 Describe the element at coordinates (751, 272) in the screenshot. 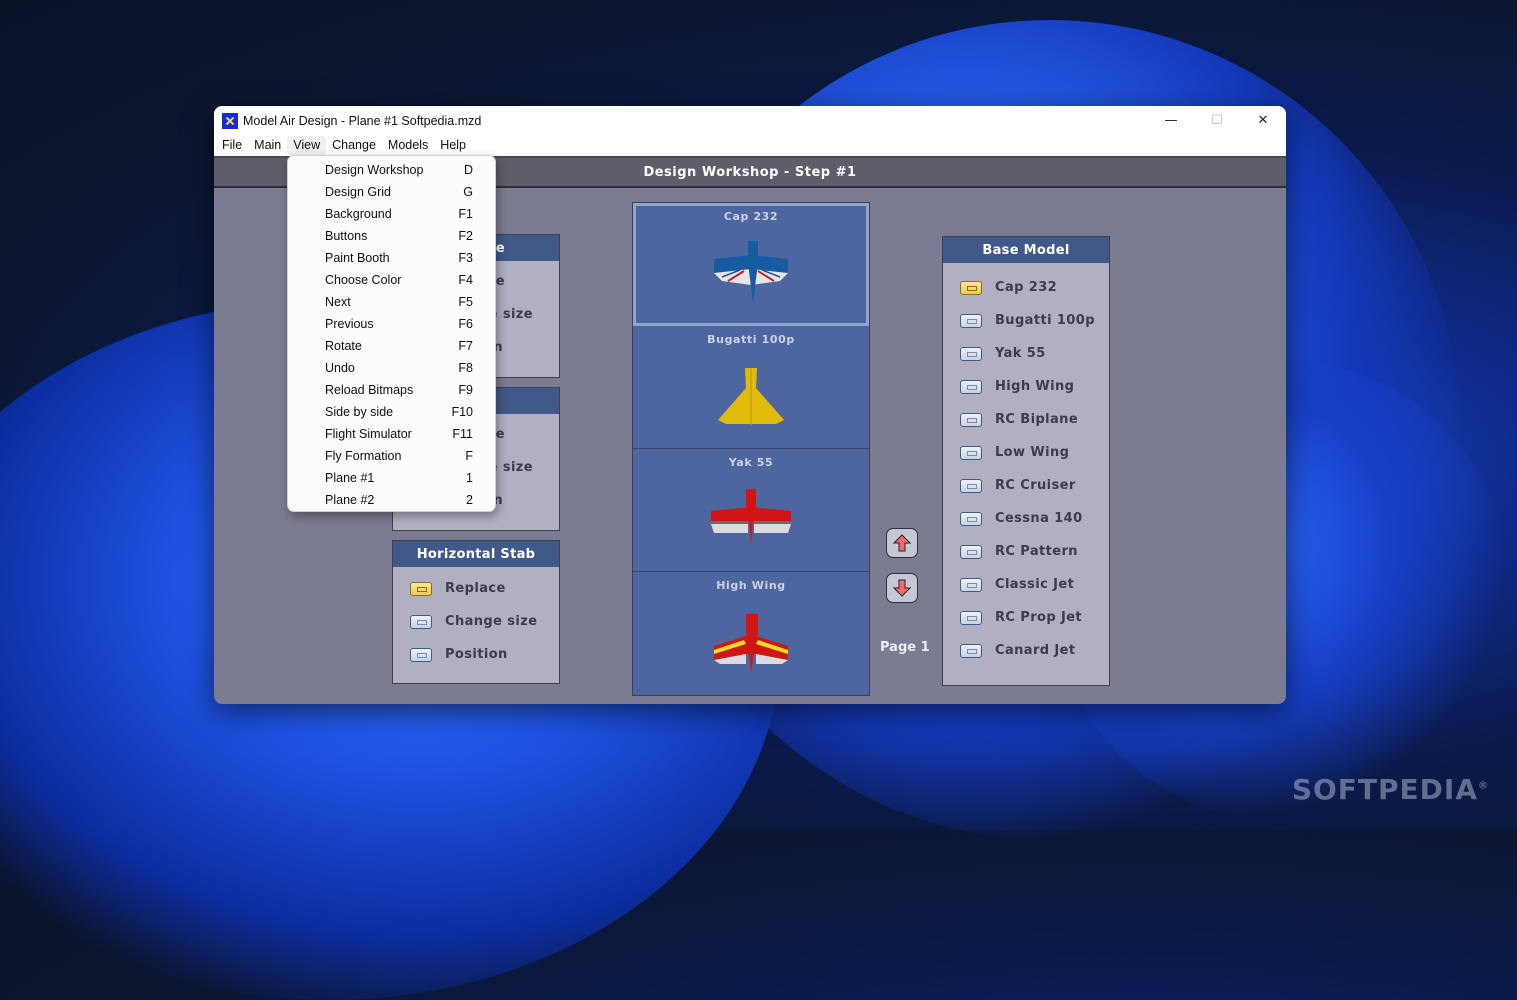

I see `cap-232-plane-image` at that location.